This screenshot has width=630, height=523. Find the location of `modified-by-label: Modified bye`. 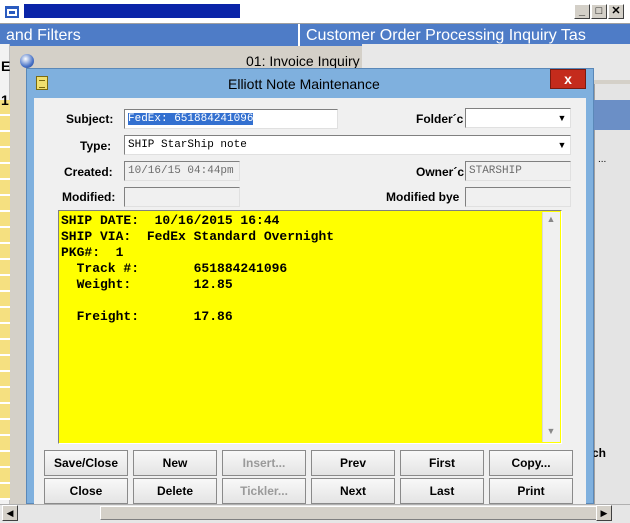

modified-by-label: Modified bye is located at coordinates (423, 197).